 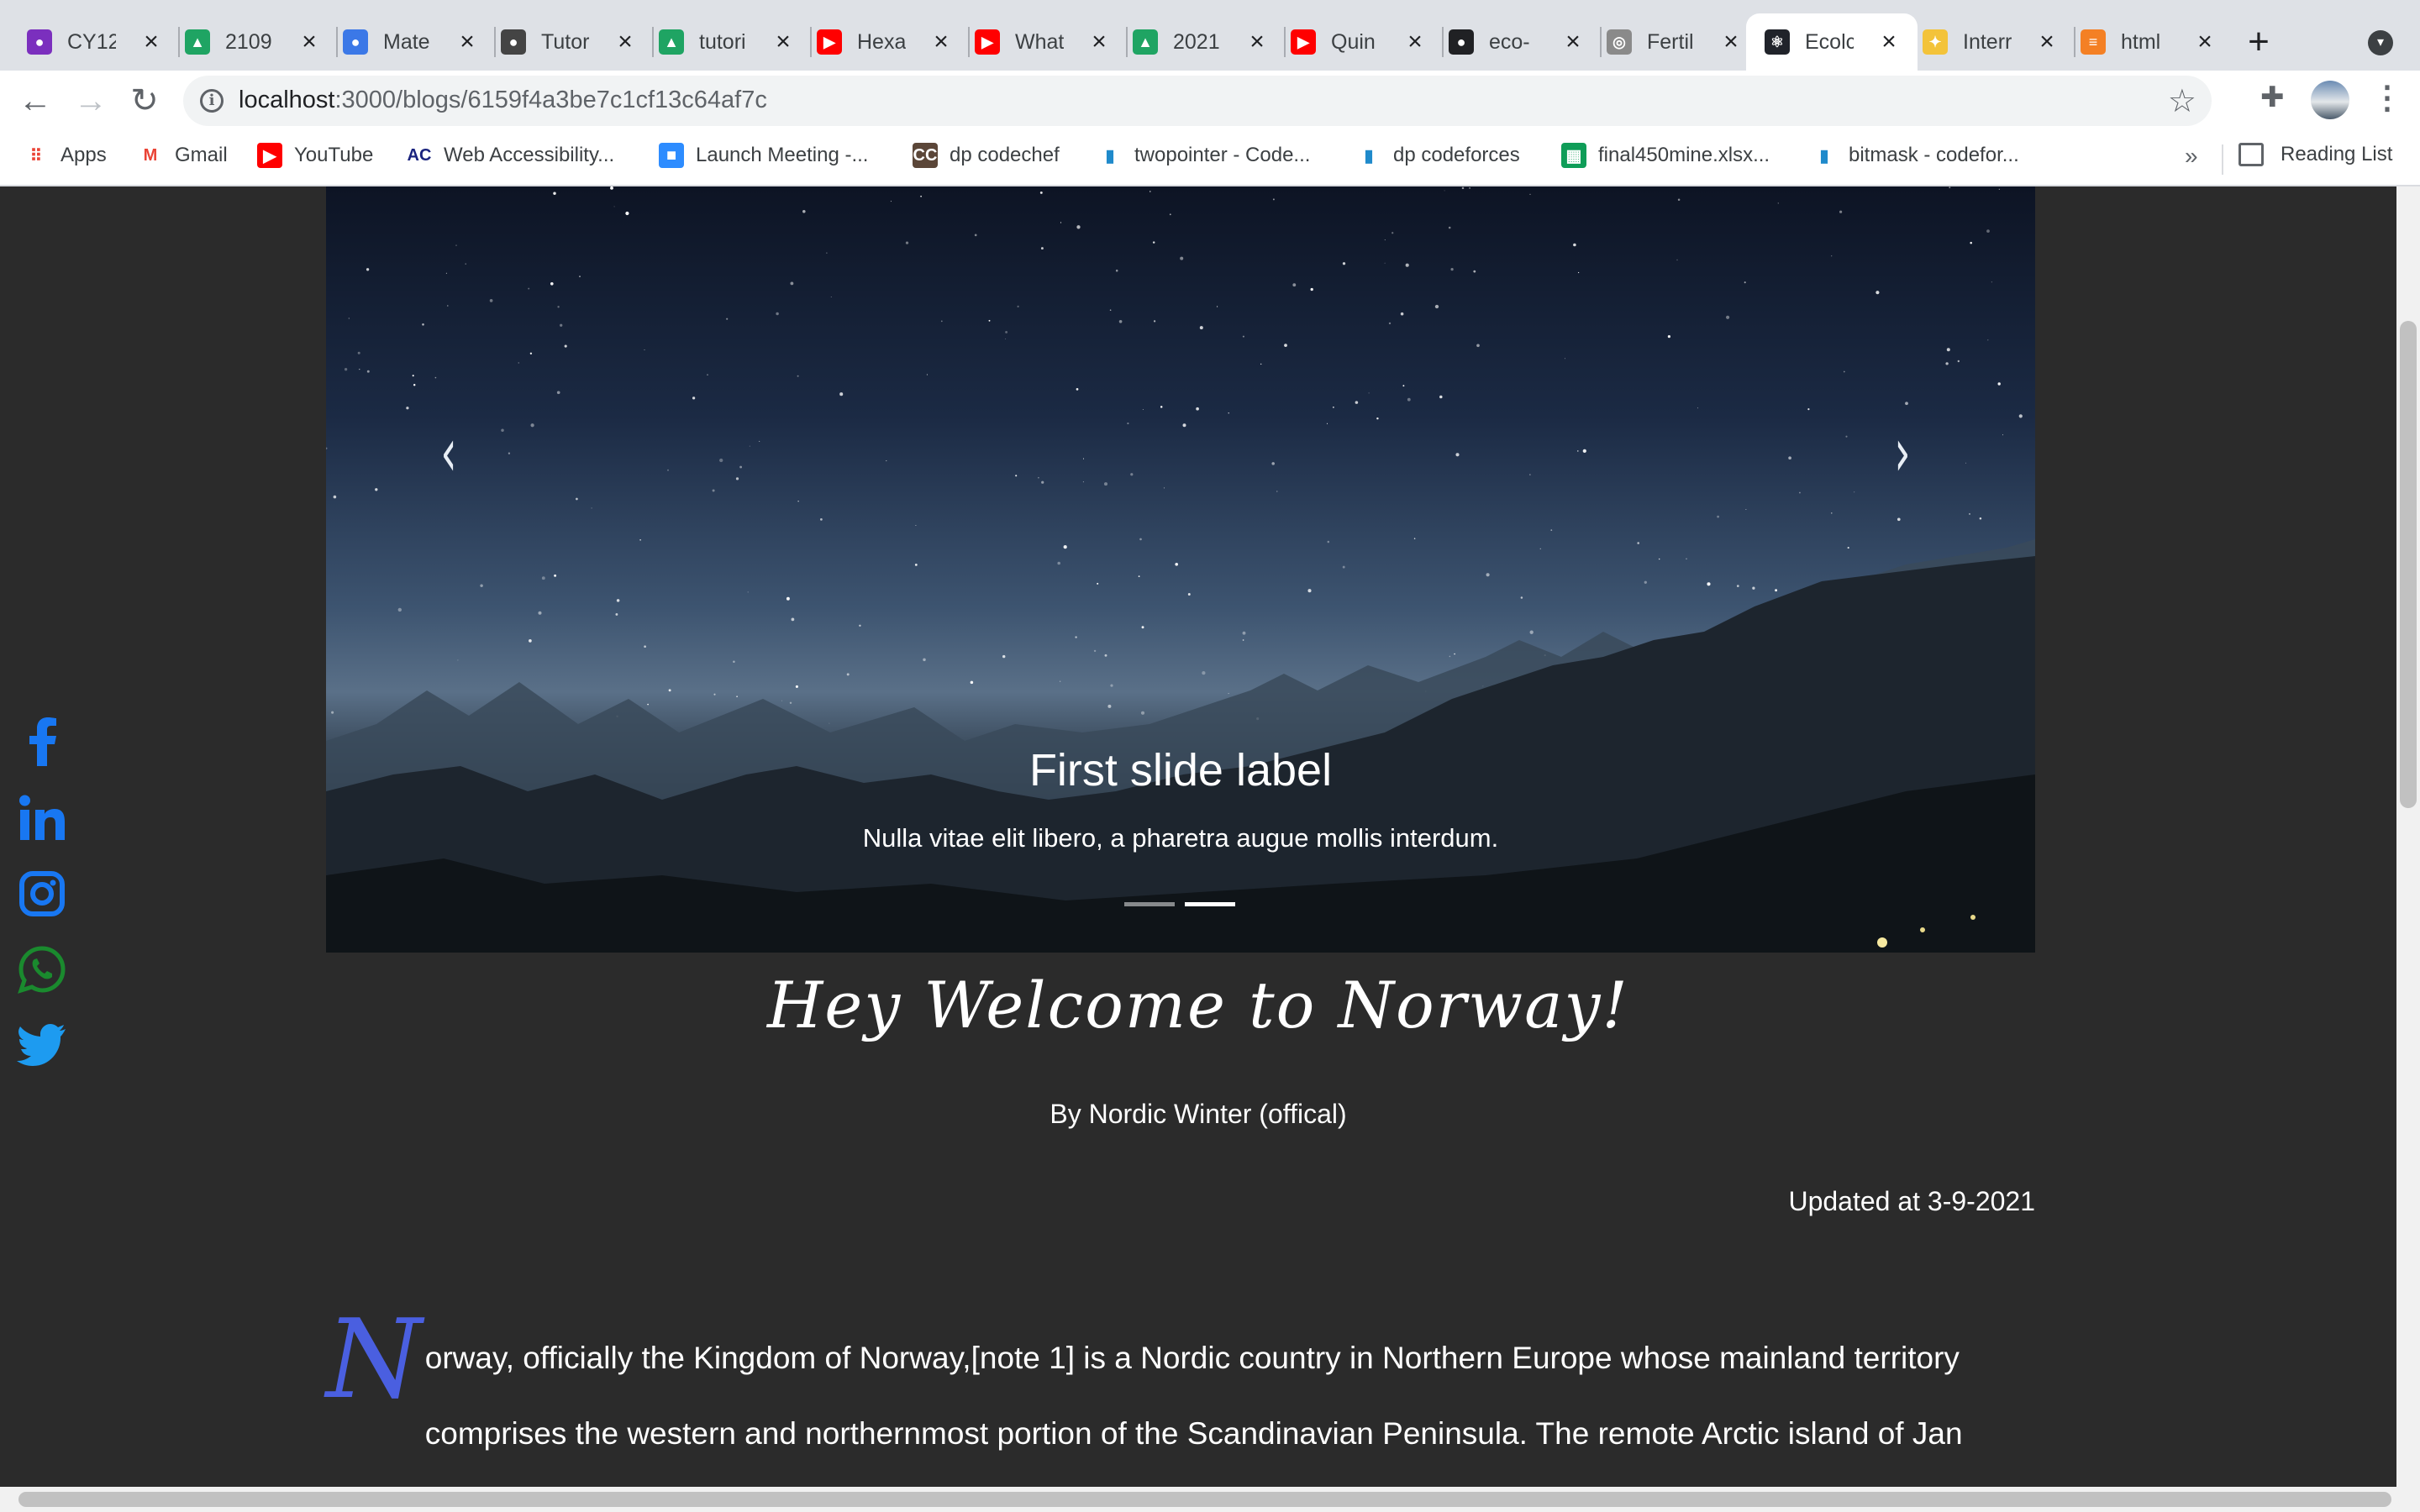 What do you see at coordinates (1358, 42) in the screenshot?
I see `browser-tab: ▶ Quin ×` at bounding box center [1358, 42].